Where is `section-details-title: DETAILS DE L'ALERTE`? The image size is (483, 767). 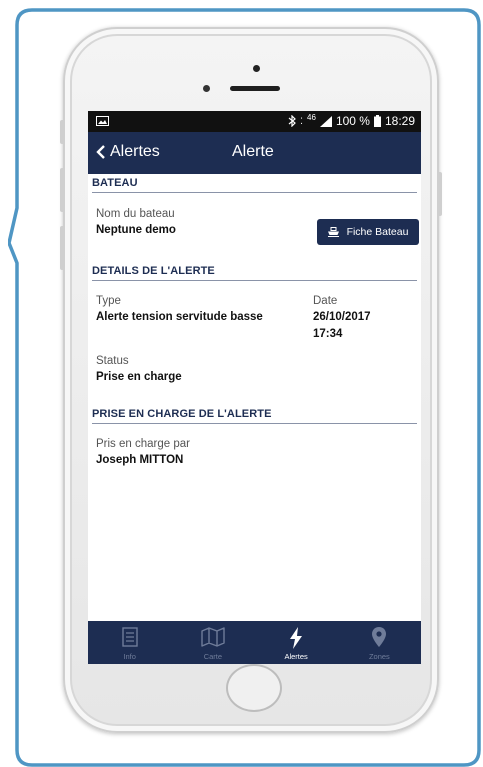
section-details-title: DETAILS DE L'ALERTE is located at coordinates (254, 273).